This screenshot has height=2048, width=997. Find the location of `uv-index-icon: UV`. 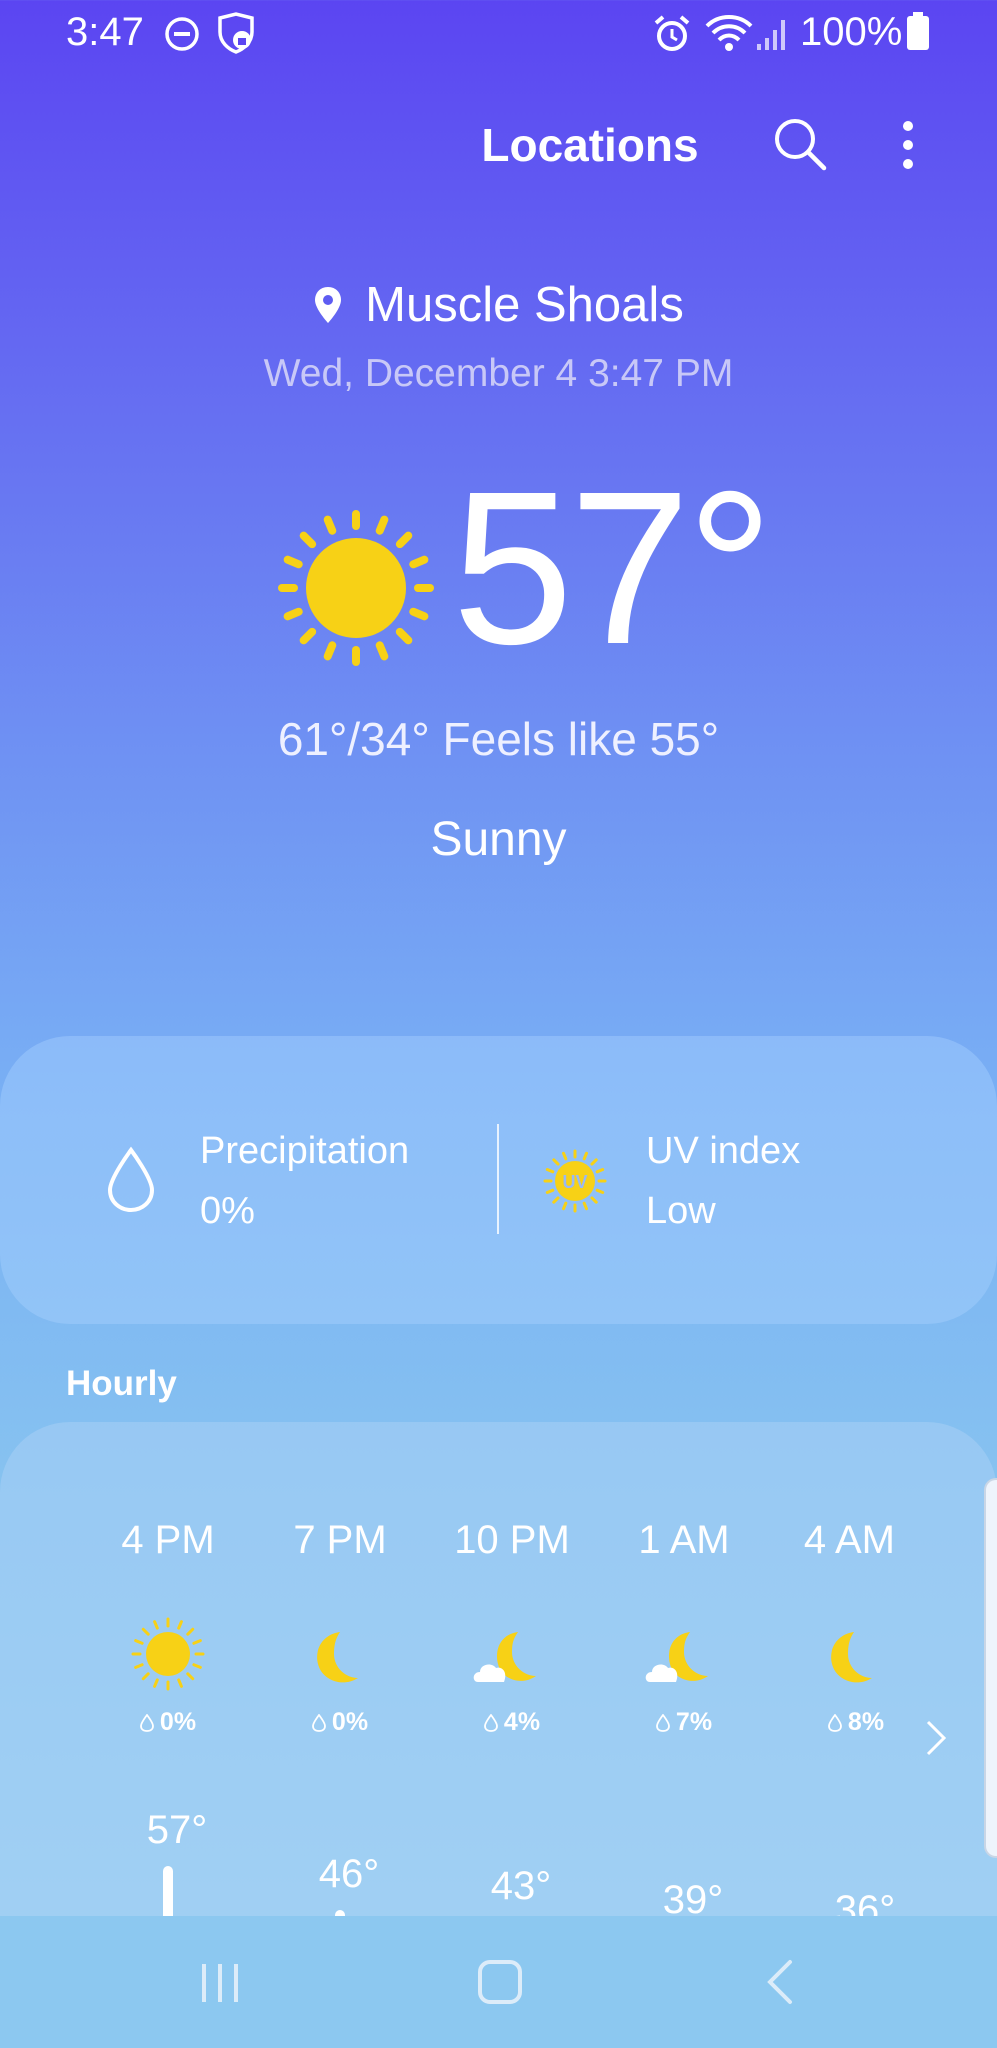

uv-index-icon: UV is located at coordinates (575, 1181).